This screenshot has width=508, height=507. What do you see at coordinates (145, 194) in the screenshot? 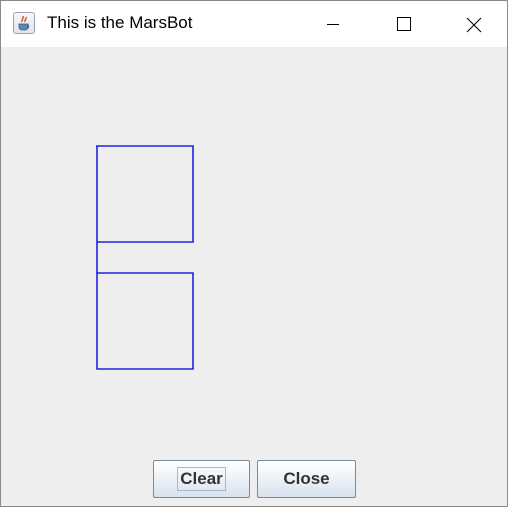
I see `upper-square` at bounding box center [145, 194].